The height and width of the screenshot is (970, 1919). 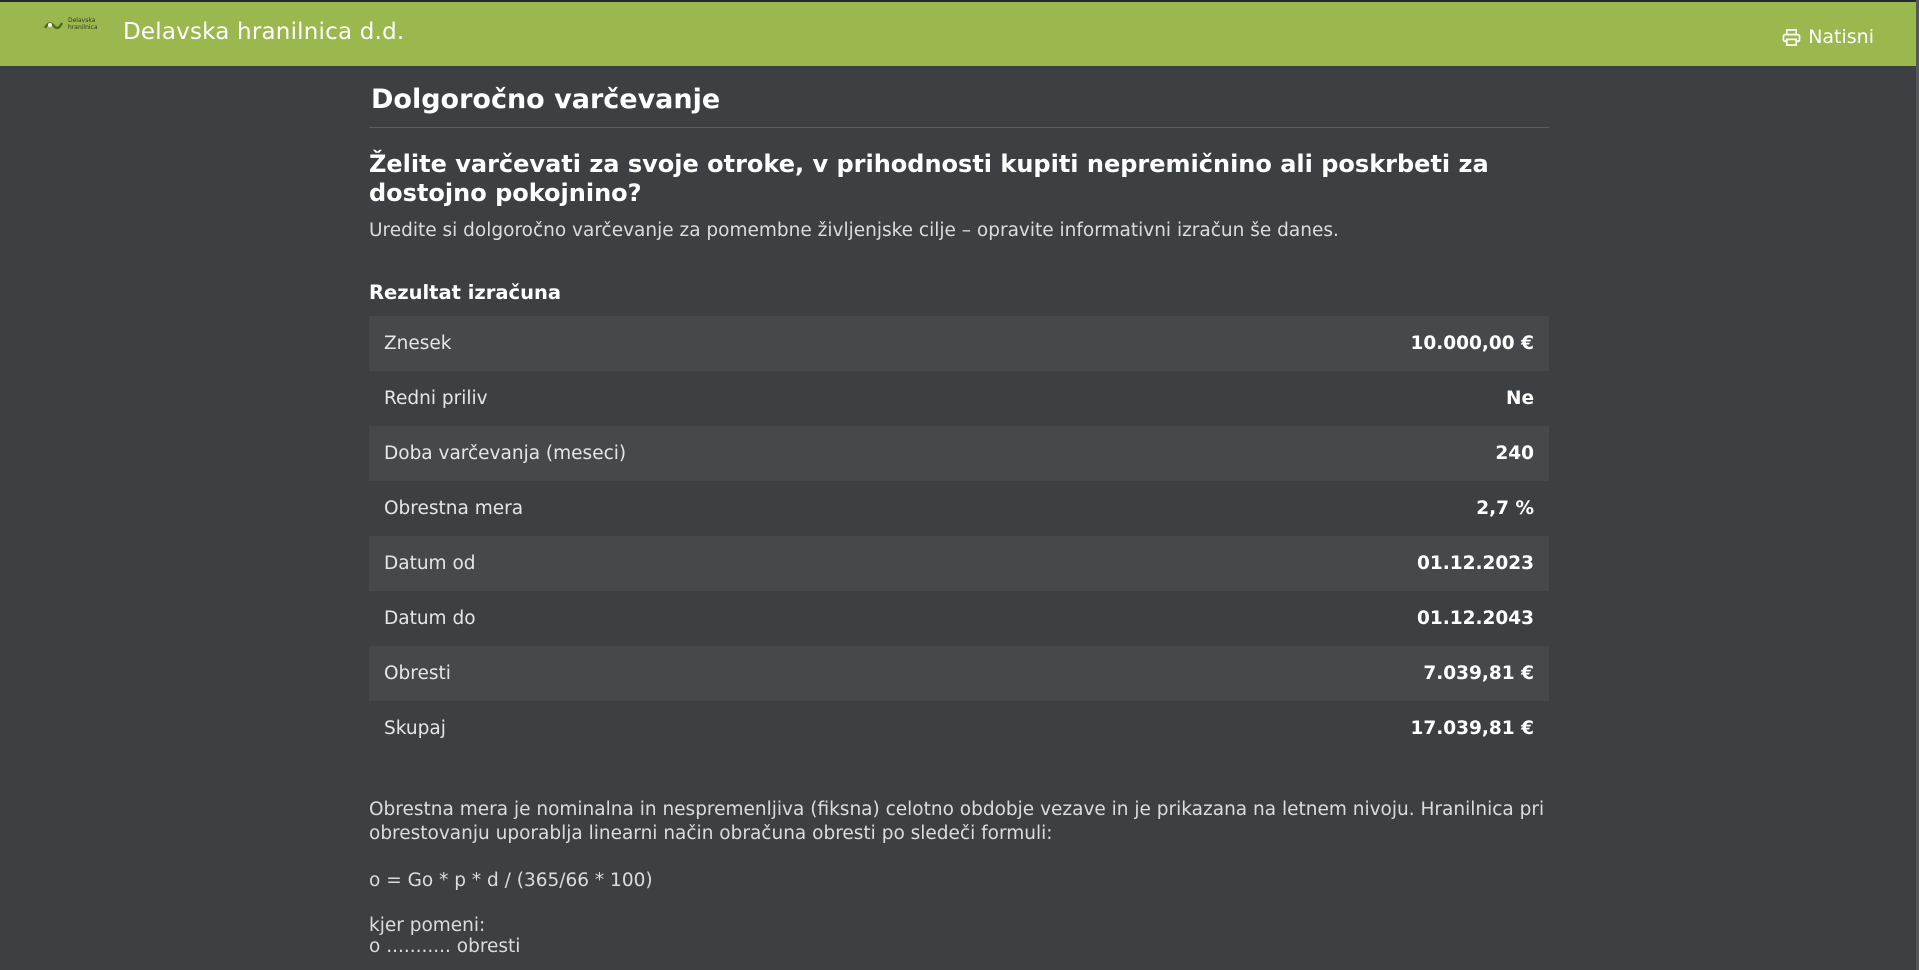 I want to click on print-button: Natisni, so click(x=1828, y=37).